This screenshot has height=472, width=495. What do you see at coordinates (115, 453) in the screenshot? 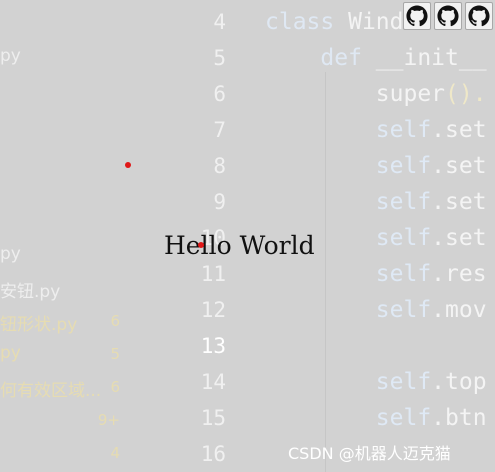
I see `problem-count-badge: 4` at bounding box center [115, 453].